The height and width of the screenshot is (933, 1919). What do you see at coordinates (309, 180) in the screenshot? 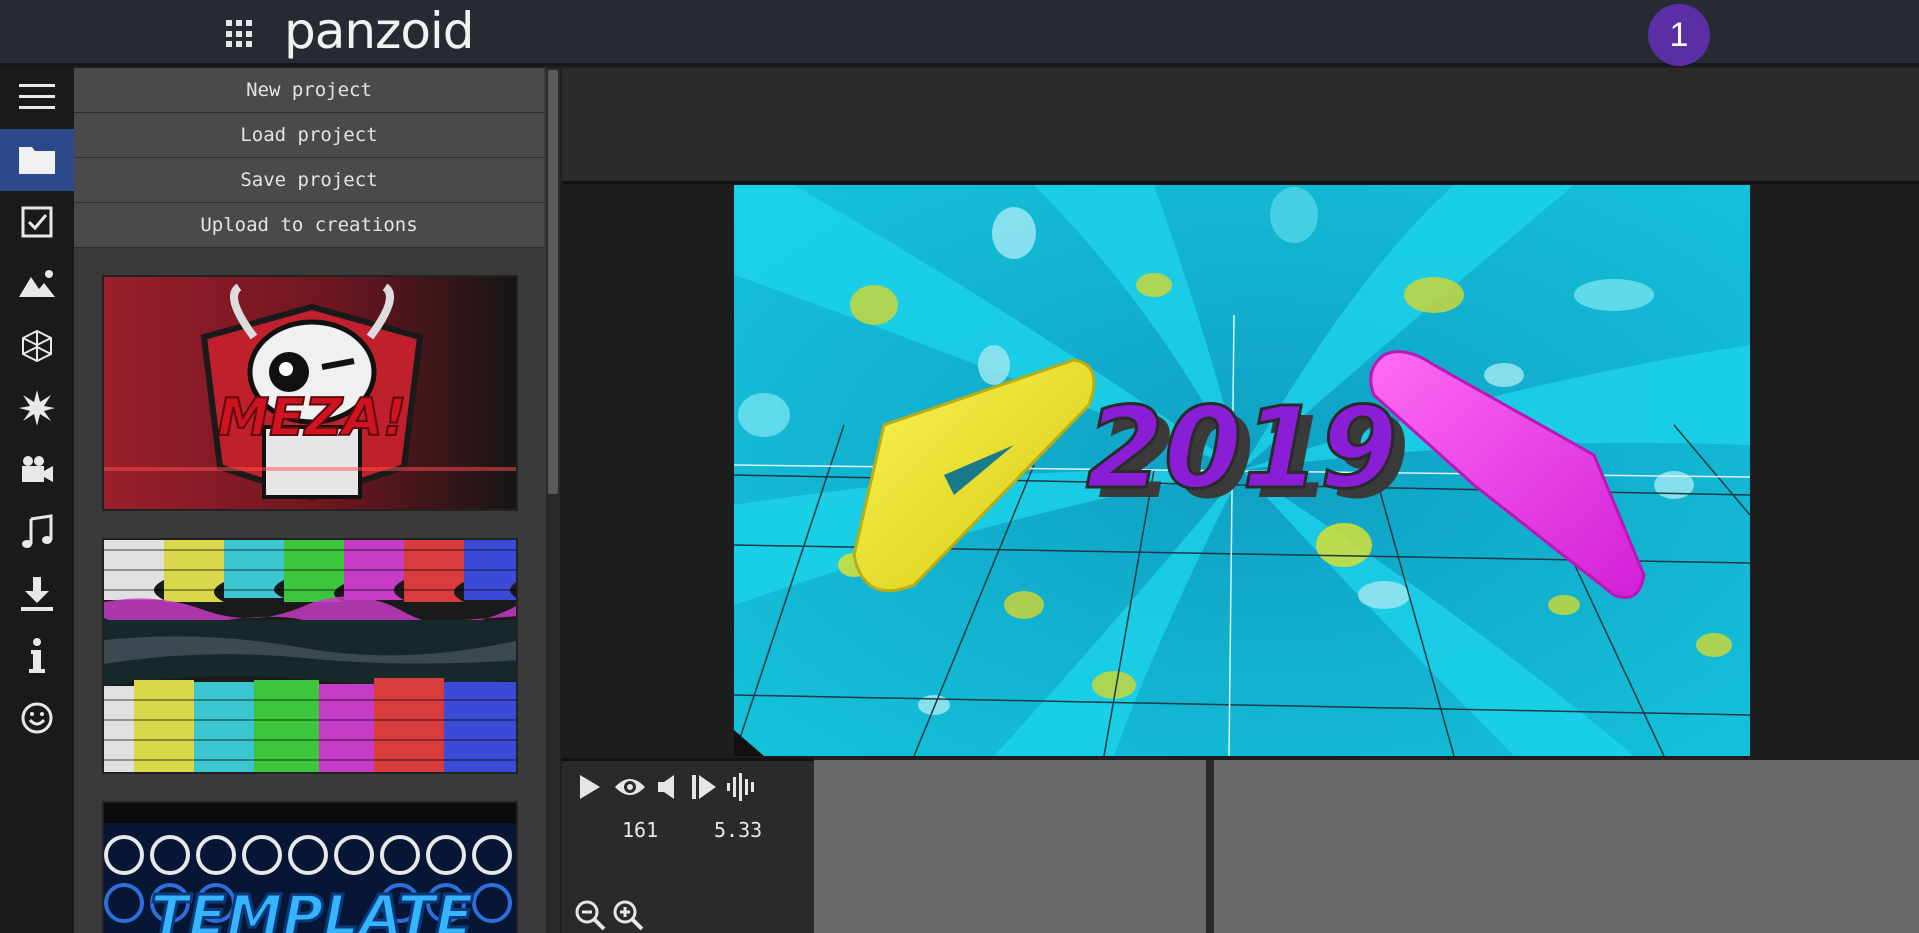
I see `save-project-button: Save project` at bounding box center [309, 180].